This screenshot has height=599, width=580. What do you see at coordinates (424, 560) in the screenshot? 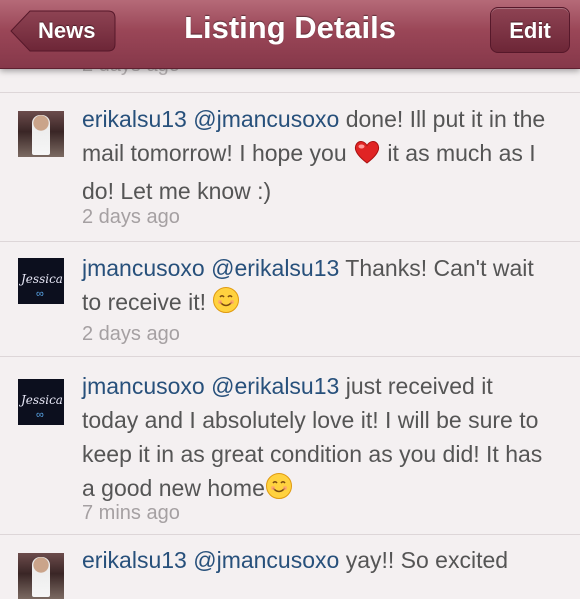
I see `comment-body: yay!! So excited` at bounding box center [424, 560].